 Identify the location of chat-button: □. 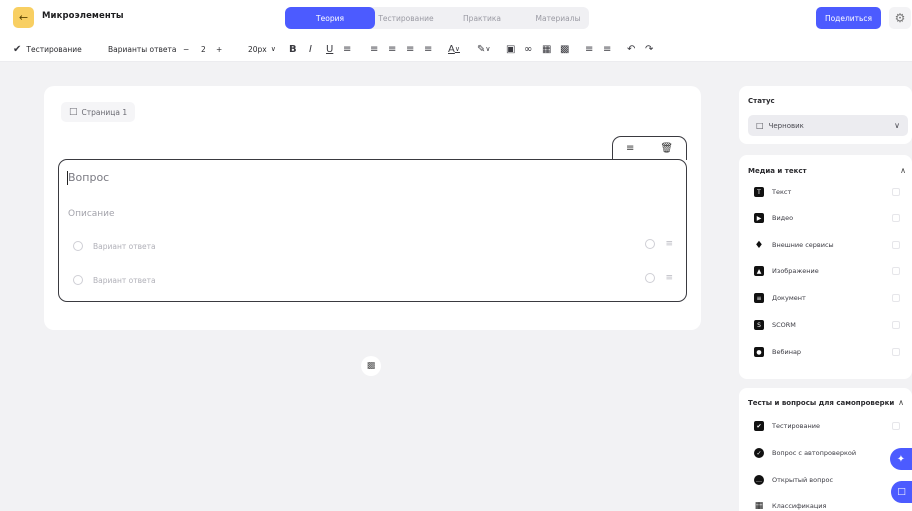
(901, 492).